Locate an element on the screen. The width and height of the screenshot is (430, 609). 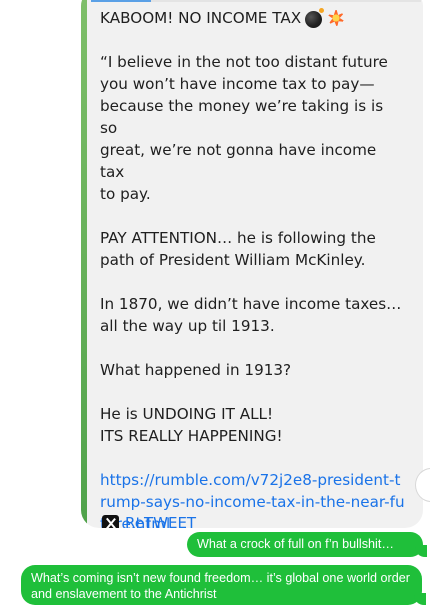
source-attribution: ReTWEET is located at coordinates (149, 521).